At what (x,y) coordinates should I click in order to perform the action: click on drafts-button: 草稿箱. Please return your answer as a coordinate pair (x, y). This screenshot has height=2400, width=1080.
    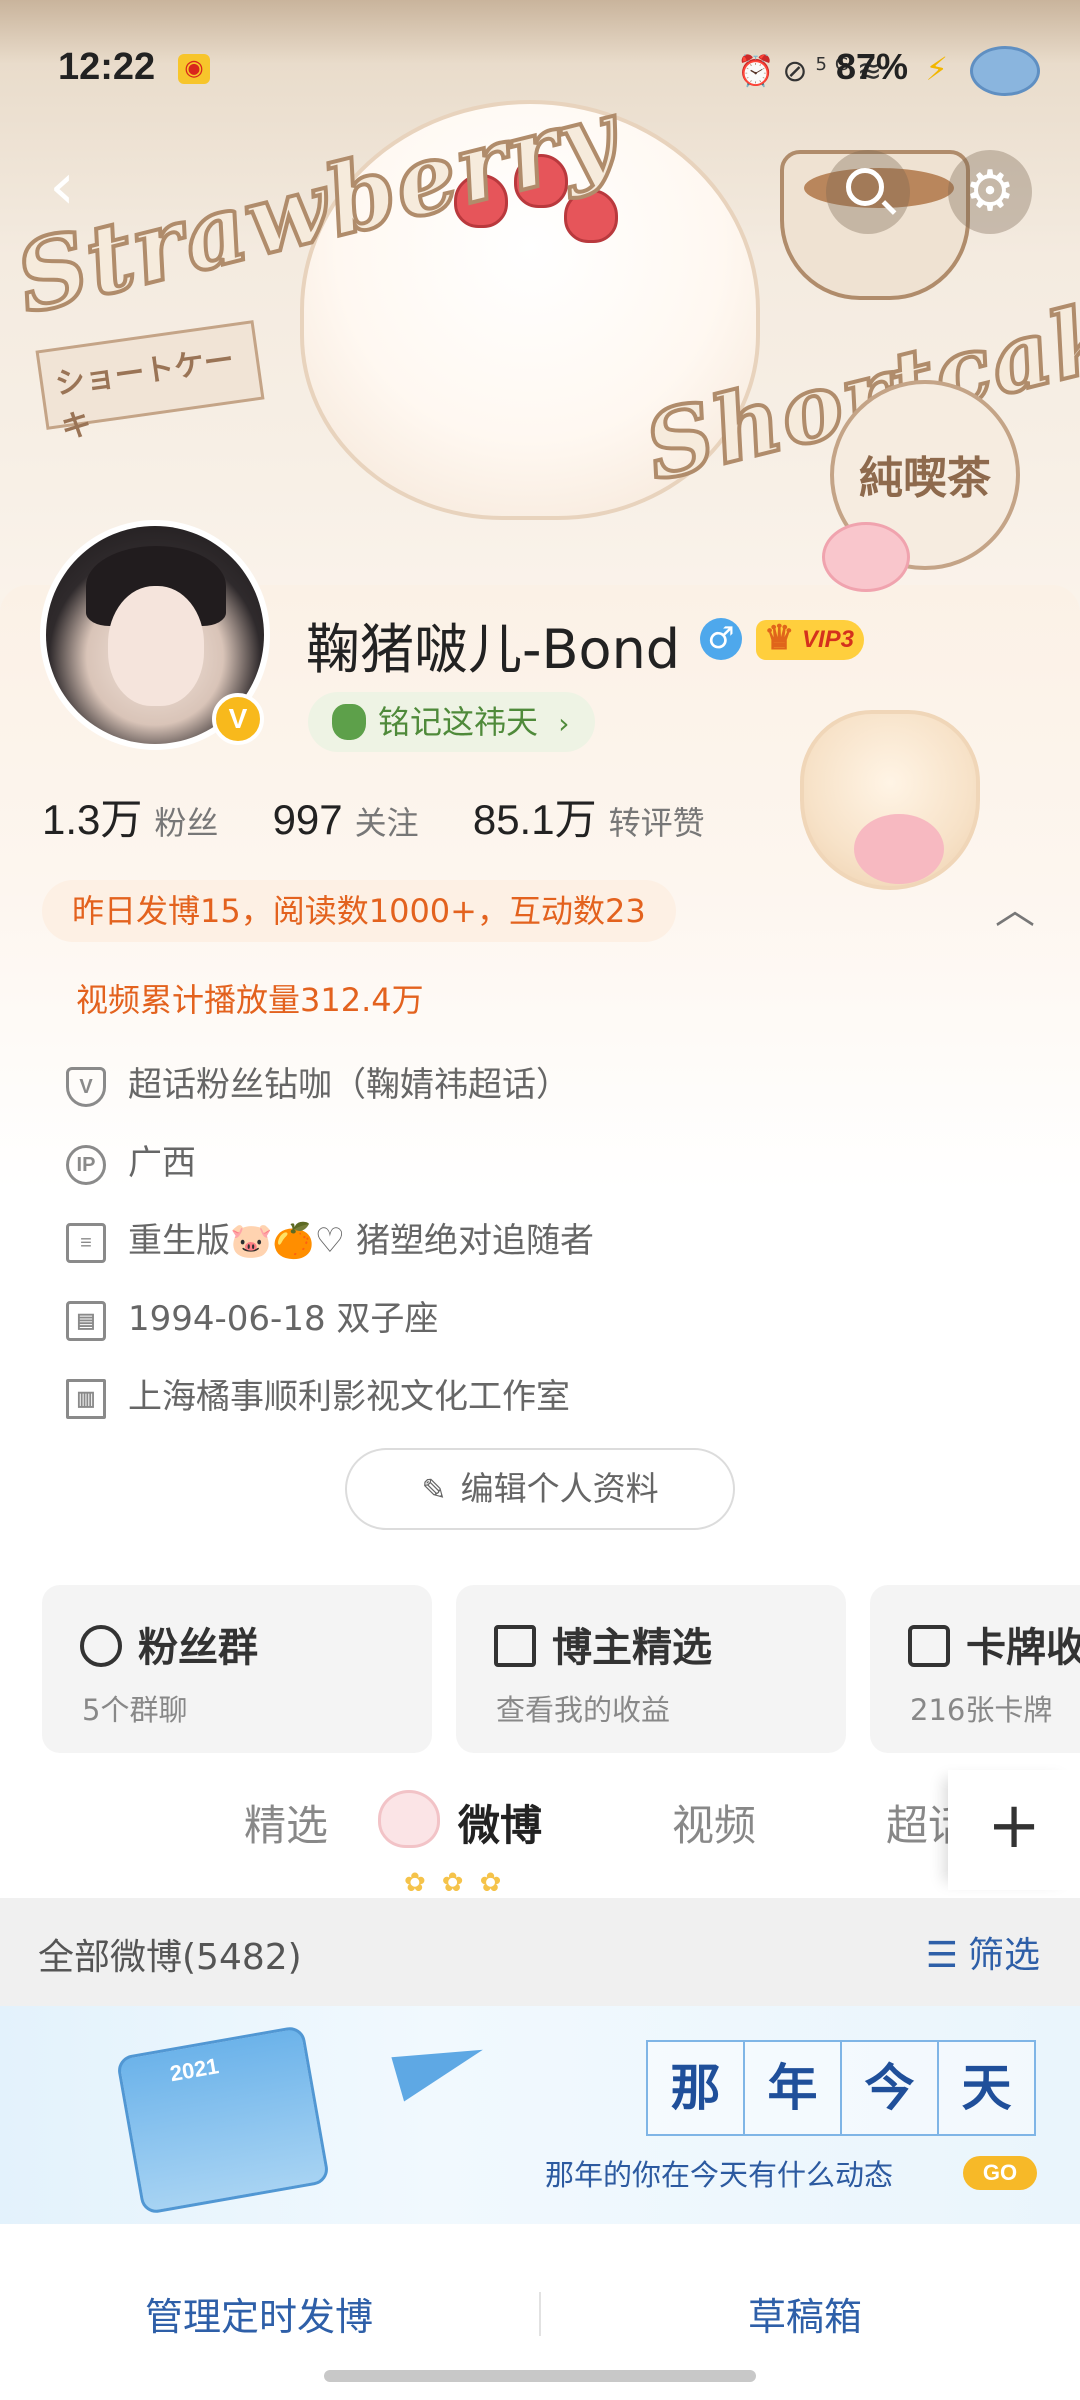
    Looking at the image, I should click on (805, 2313).